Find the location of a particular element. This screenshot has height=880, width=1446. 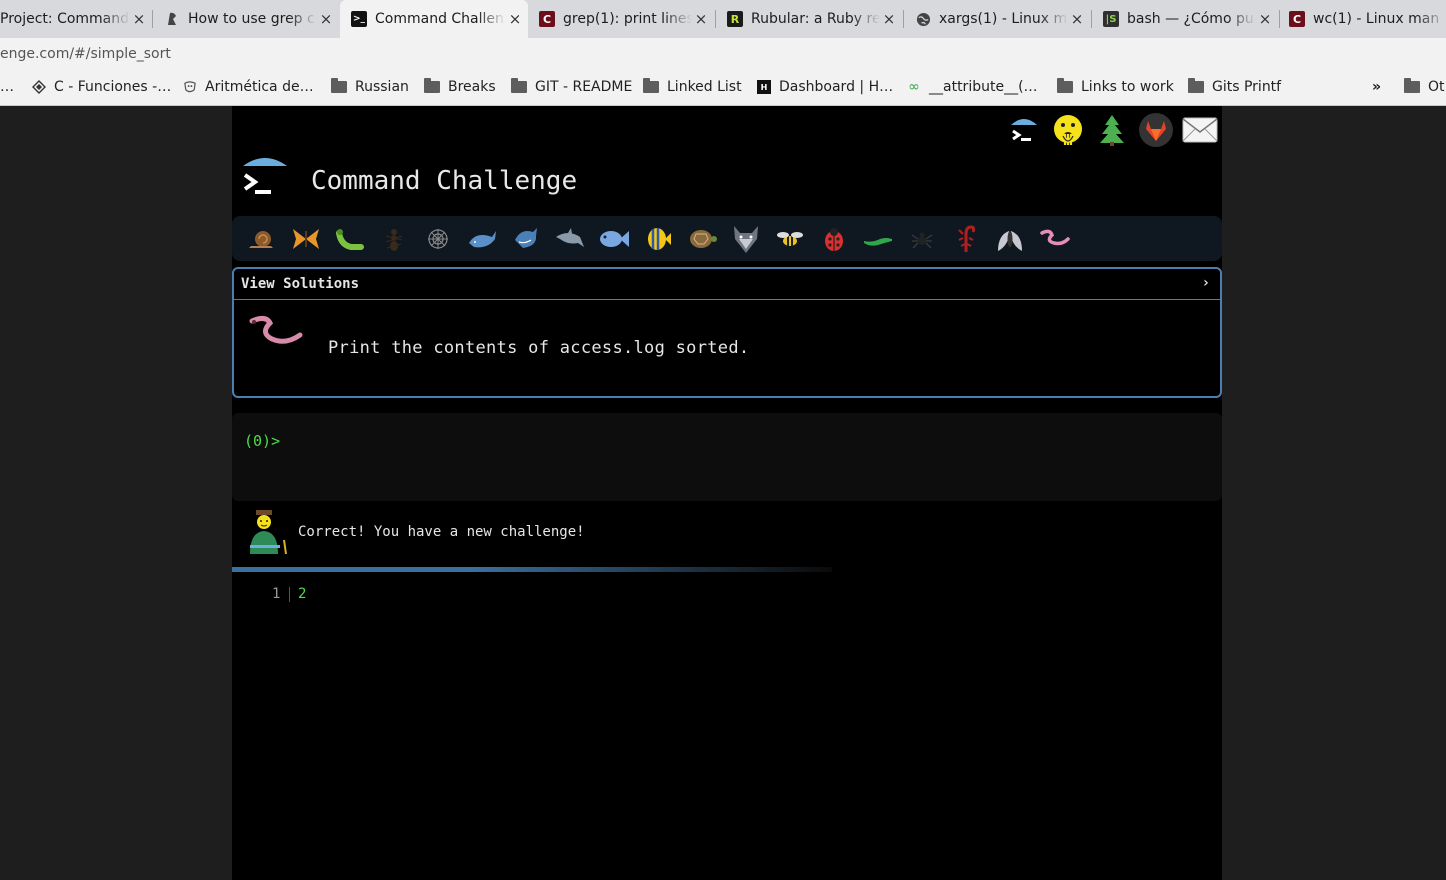

top-links is located at coordinates (1112, 130).